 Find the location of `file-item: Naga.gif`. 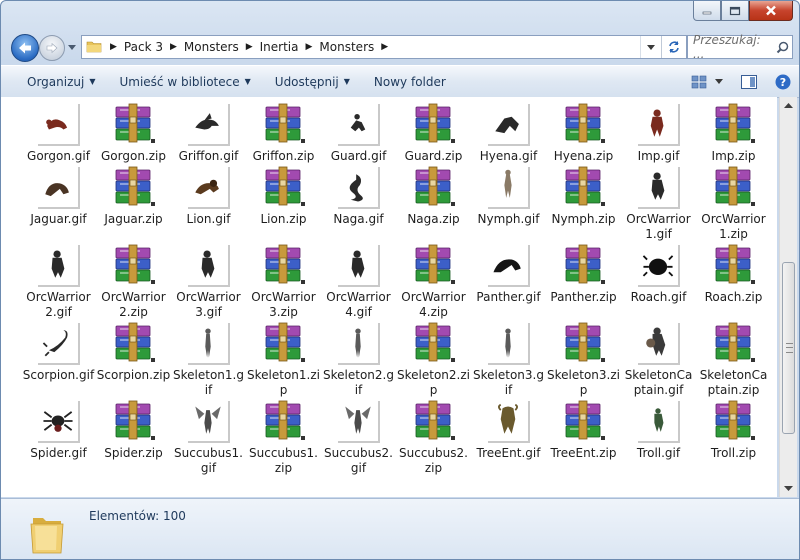

file-item: Naga.gif is located at coordinates (358, 204).